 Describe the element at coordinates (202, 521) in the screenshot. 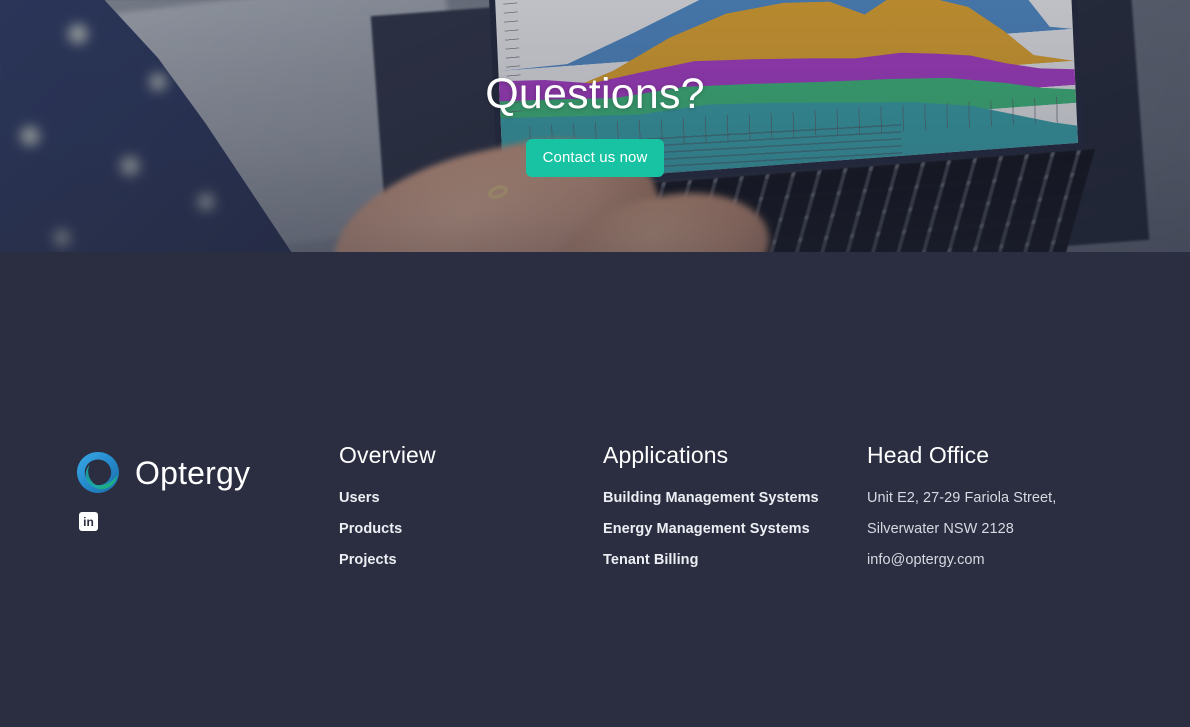

I see `social-links: in` at that location.